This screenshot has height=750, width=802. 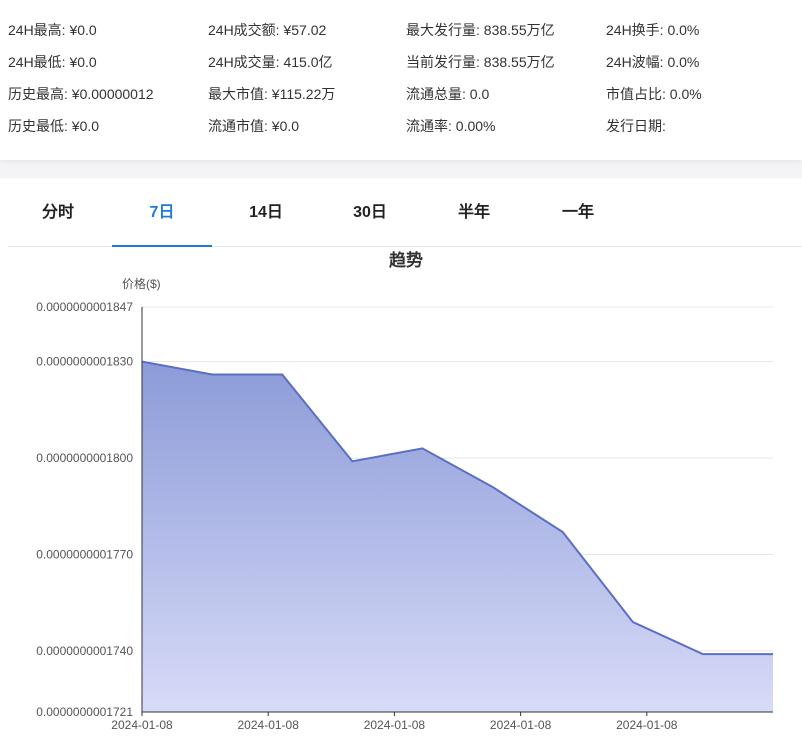 What do you see at coordinates (52, 30) in the screenshot?
I see `stat-24h-high: 24H最高: ¥0.0` at bounding box center [52, 30].